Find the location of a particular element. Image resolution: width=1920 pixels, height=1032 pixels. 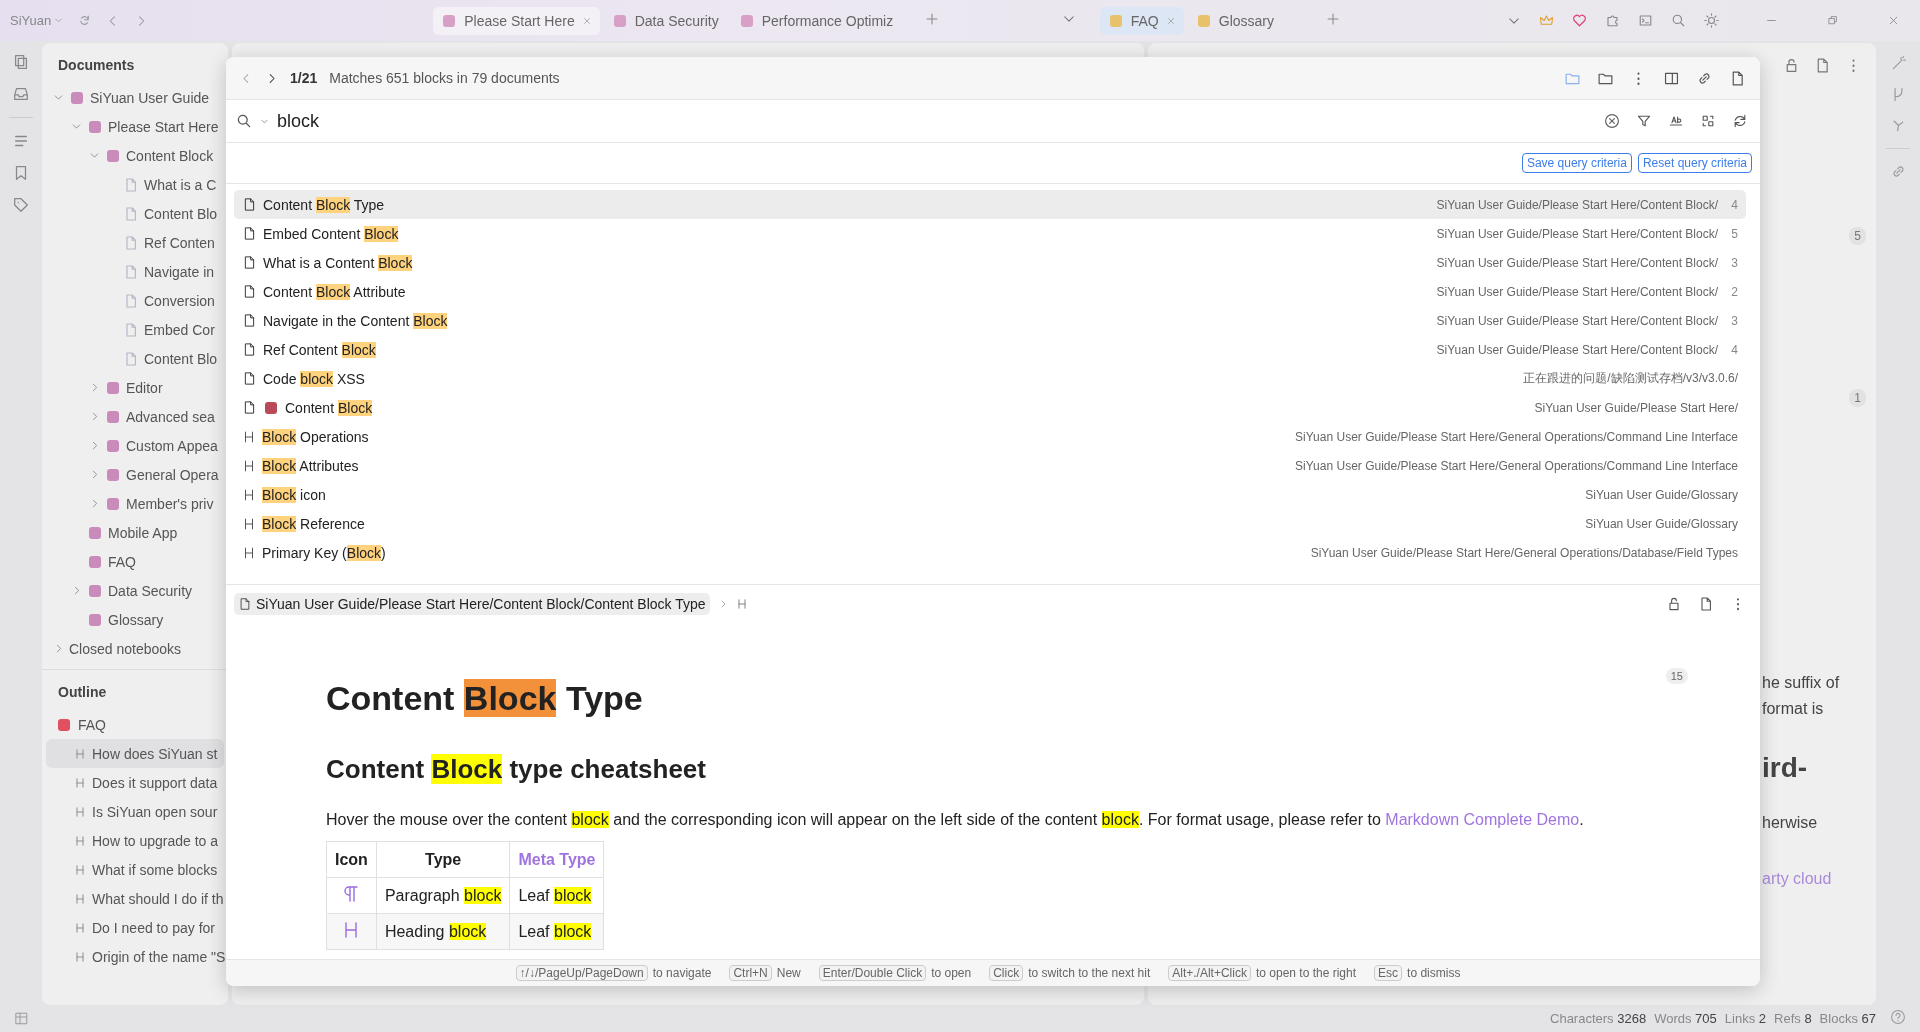

outline-item: What if some blocks is located at coordinates (135, 869).